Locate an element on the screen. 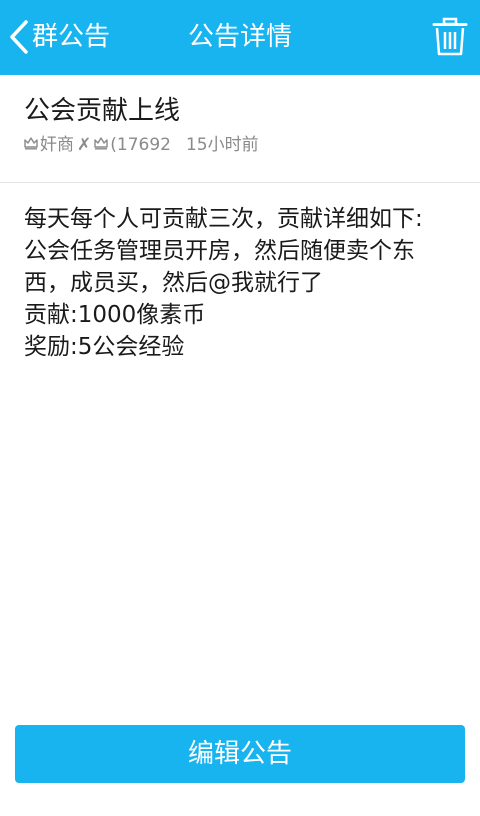  body-line: 公会任务管理员开房，然后随便卖个东 is located at coordinates (219, 251).